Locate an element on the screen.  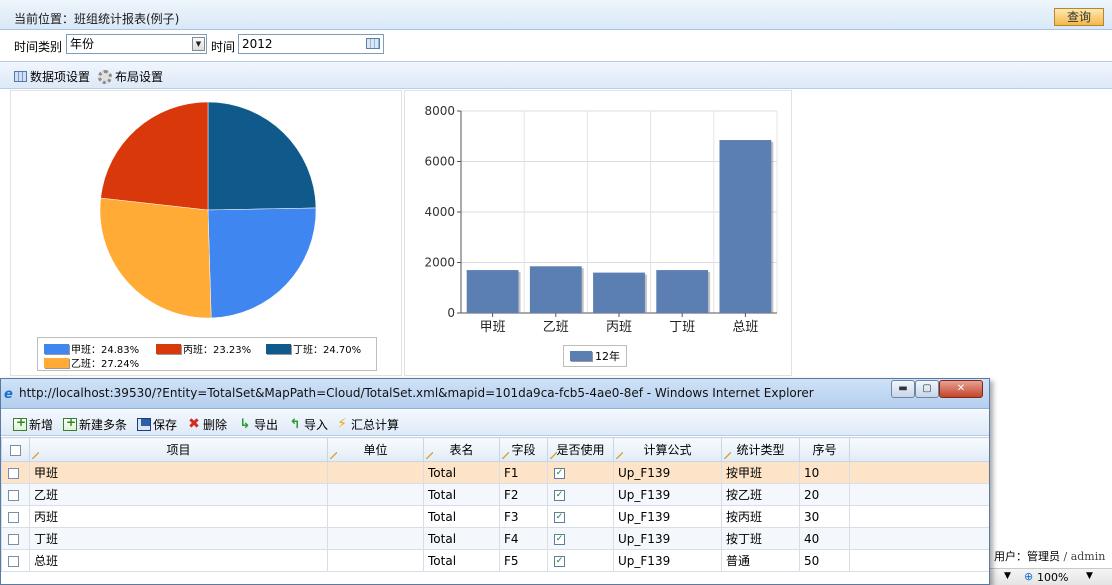
zoom-icon: ⊕ is located at coordinates (1028, 576).